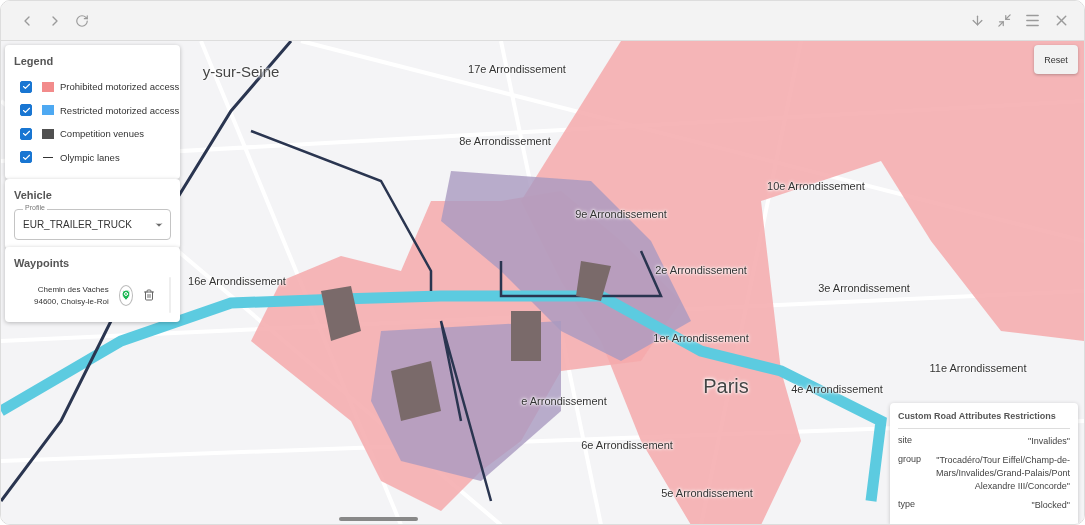  What do you see at coordinates (1050, 505) in the screenshot?
I see `attribute-value: "Blocked"` at bounding box center [1050, 505].